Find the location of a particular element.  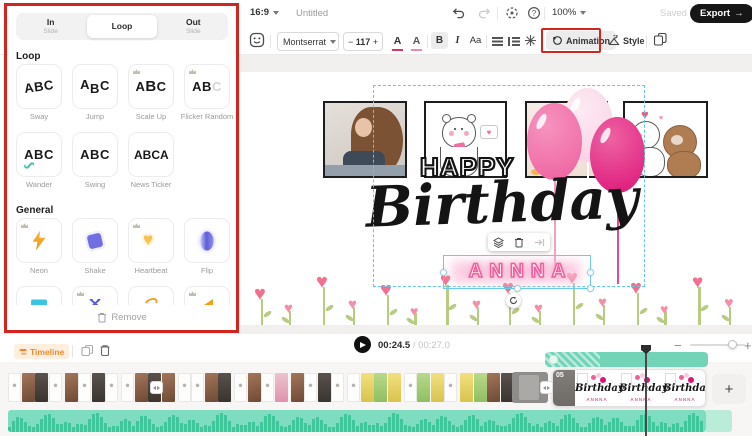

font-color-button: A is located at coordinates (397, 41).